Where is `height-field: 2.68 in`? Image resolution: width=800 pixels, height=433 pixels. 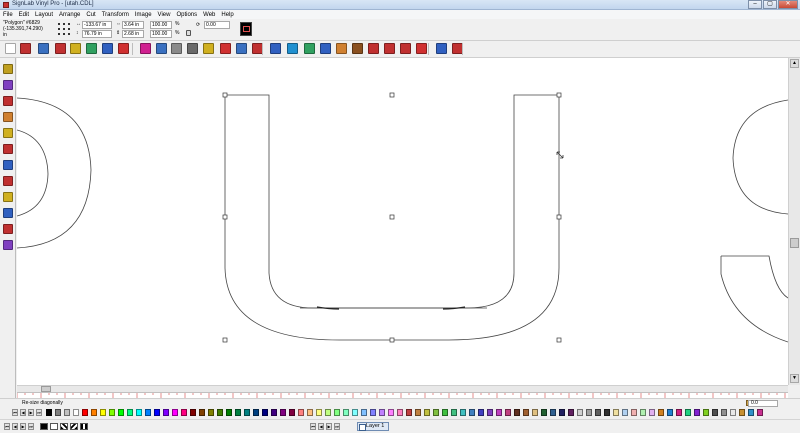 height-field: 2.68 in is located at coordinates (133, 34).